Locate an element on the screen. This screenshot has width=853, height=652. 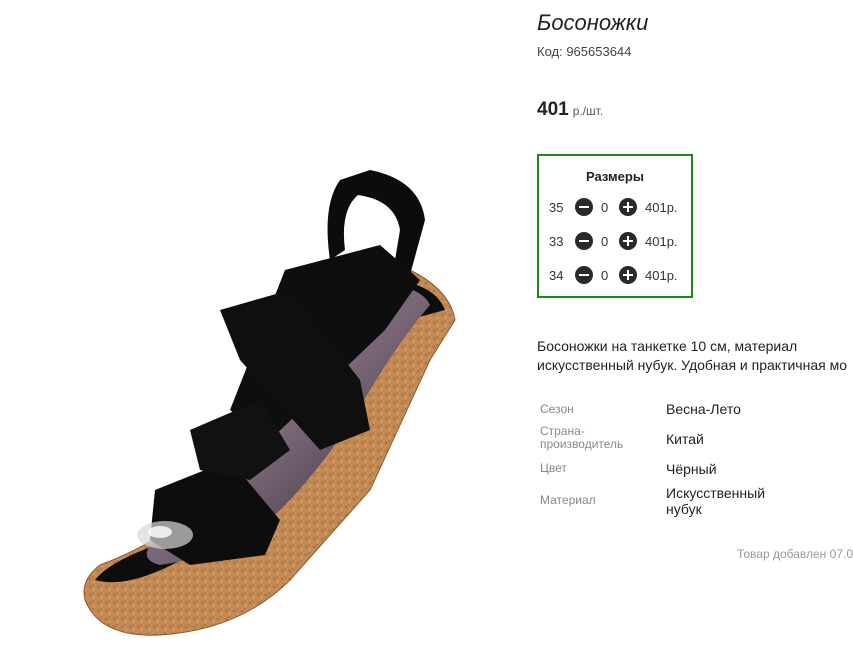
size-row: 34 0 401р. is located at coordinates (617, 276).